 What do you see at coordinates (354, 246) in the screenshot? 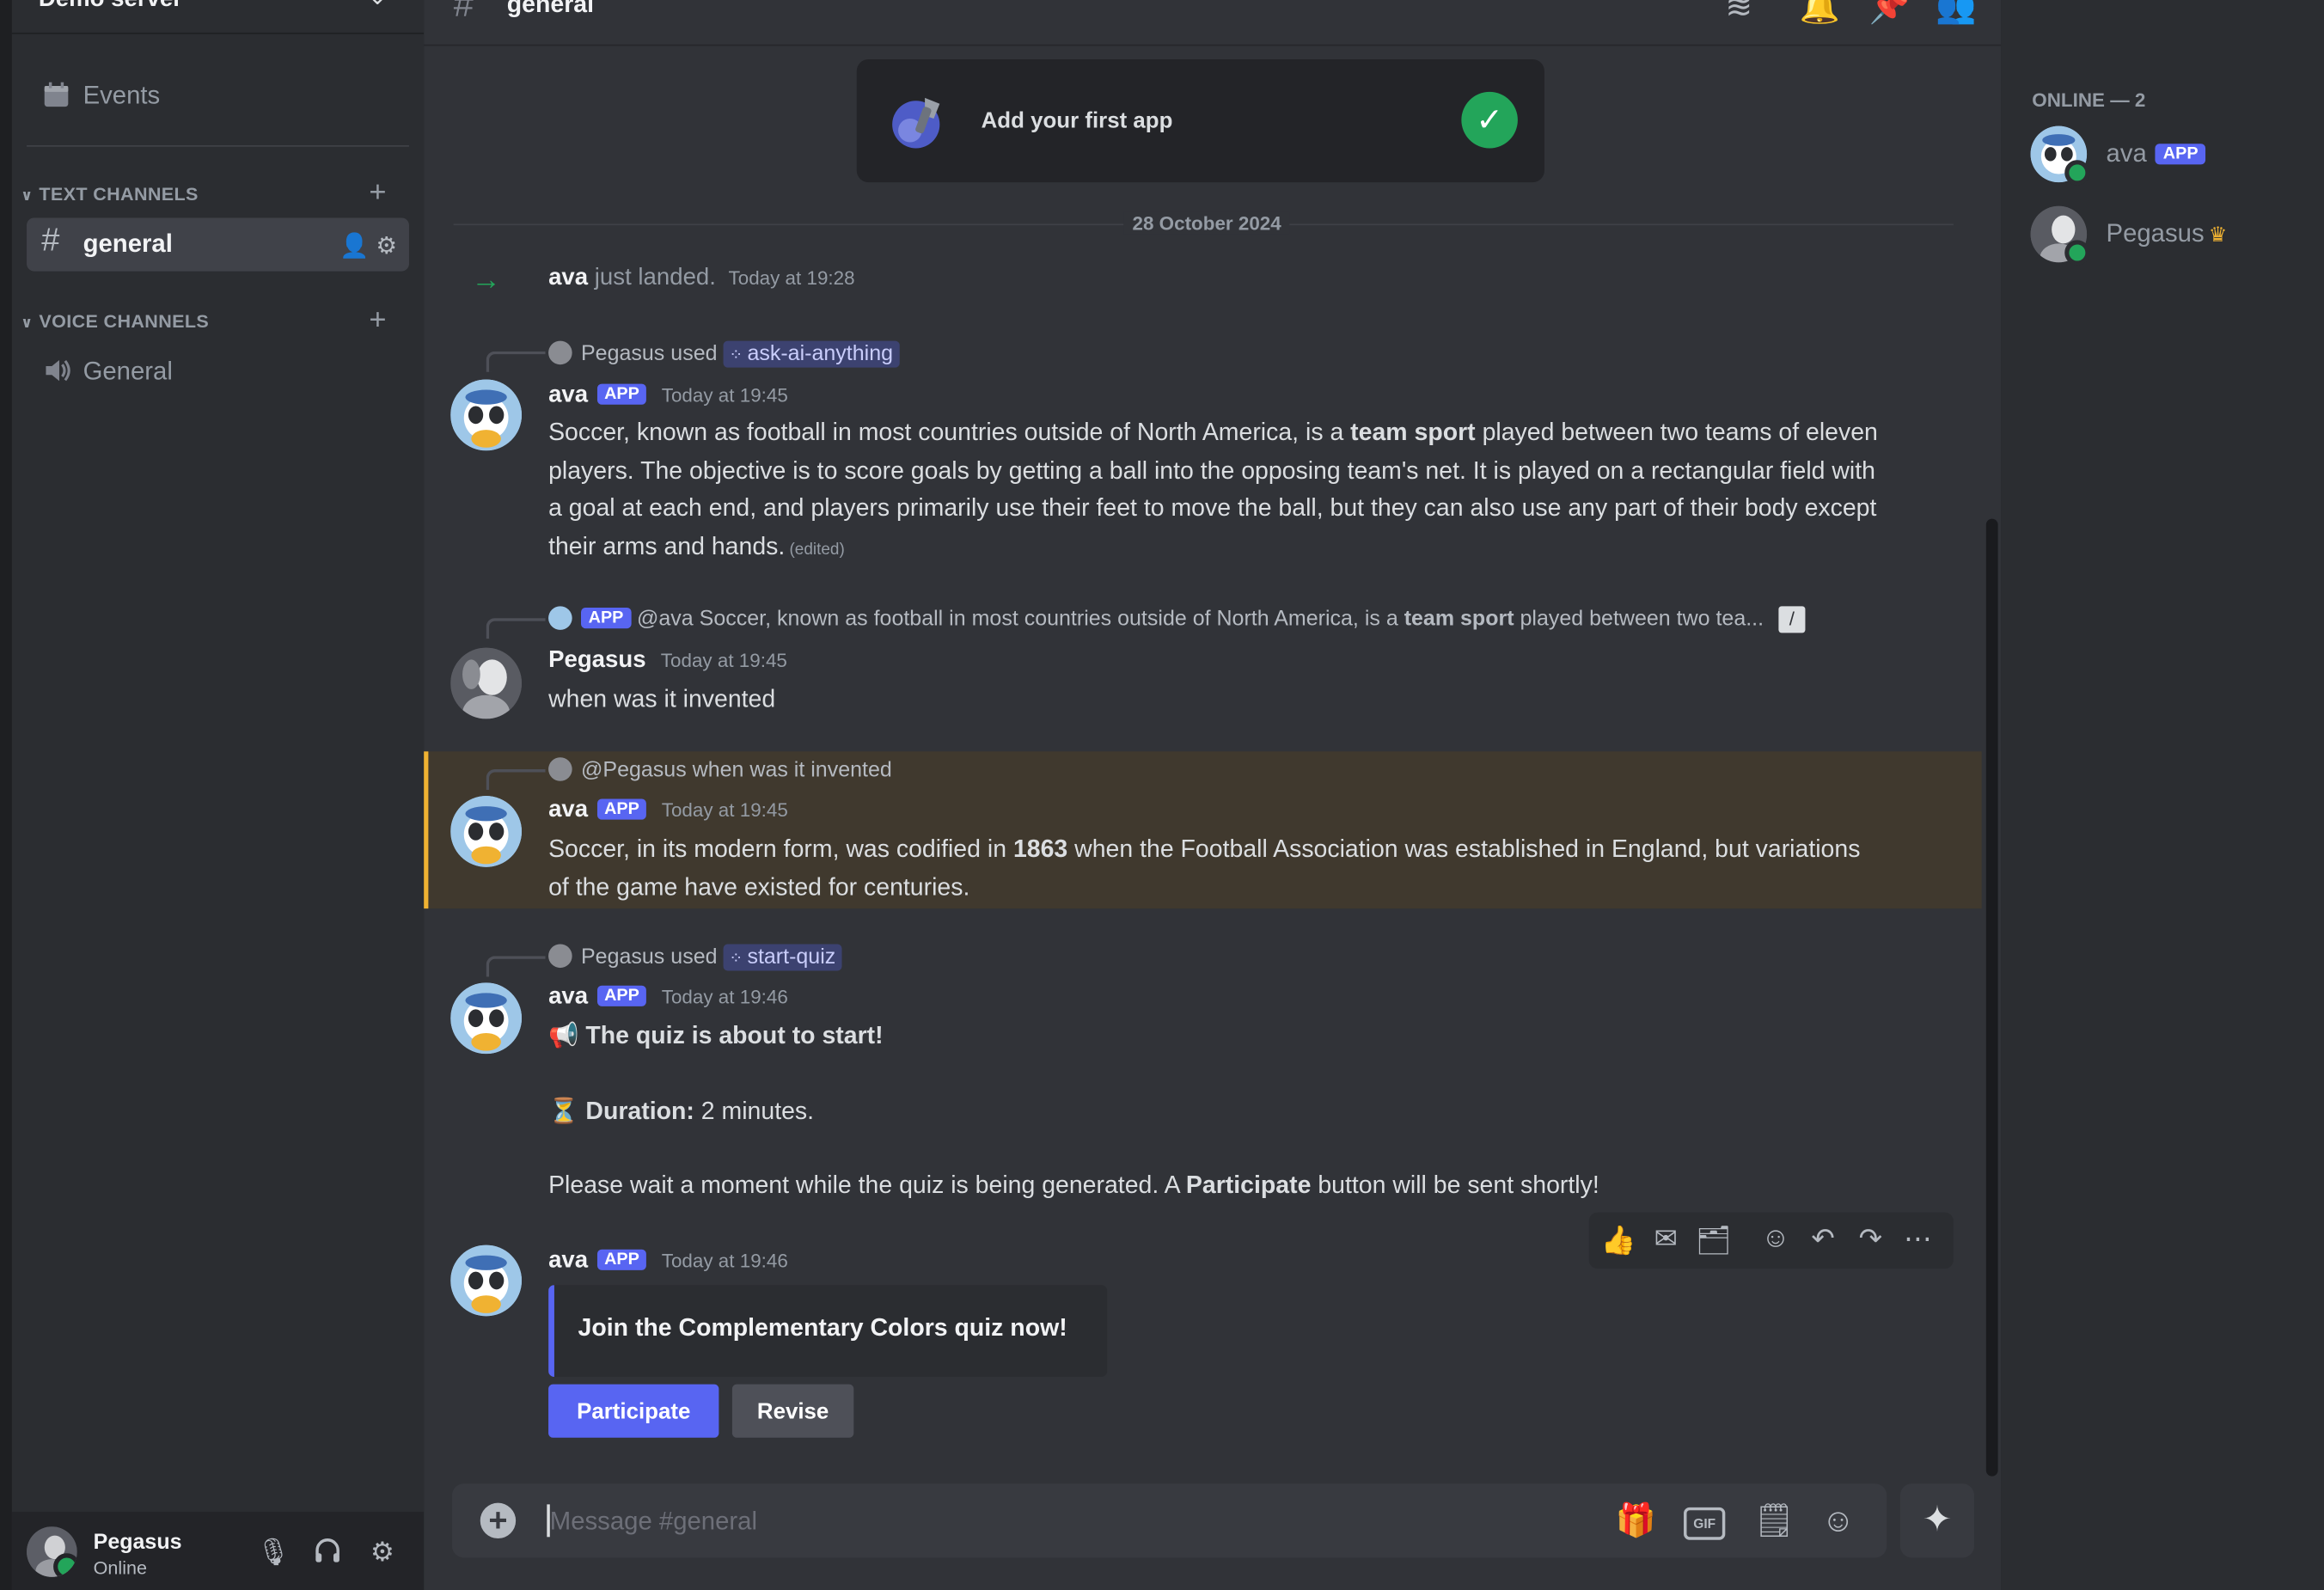
I see `invite-icon: 👤` at bounding box center [354, 246].